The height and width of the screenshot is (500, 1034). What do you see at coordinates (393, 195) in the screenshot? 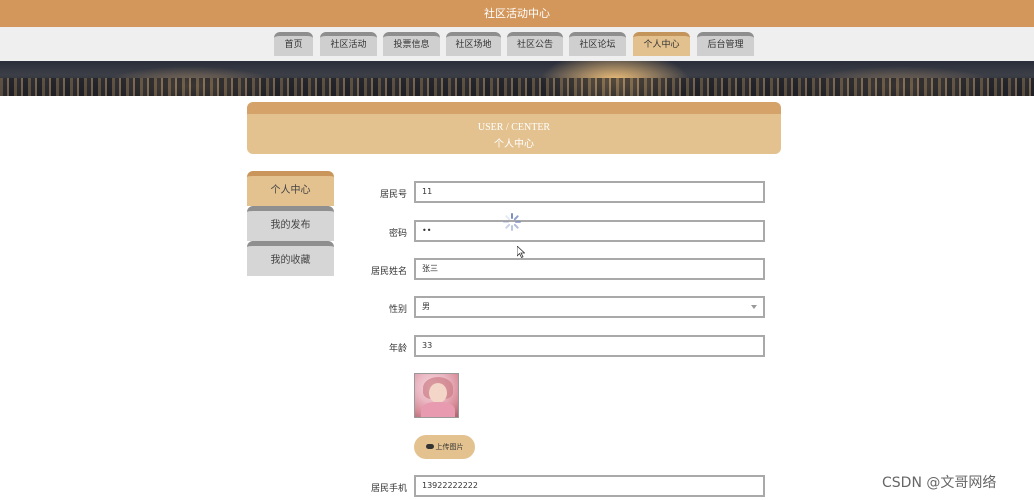
I see `resident-no-label: 居民号` at bounding box center [393, 195].